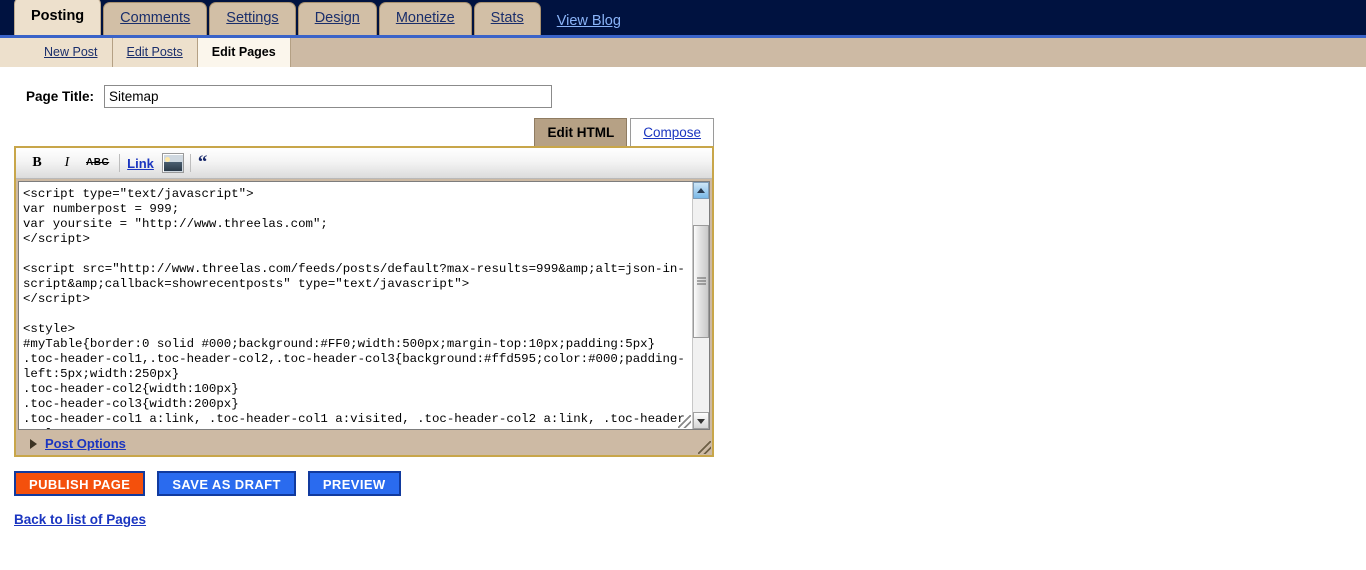  What do you see at coordinates (244, 52) in the screenshot?
I see `subtab-edit-pages: Edit Pages` at bounding box center [244, 52].